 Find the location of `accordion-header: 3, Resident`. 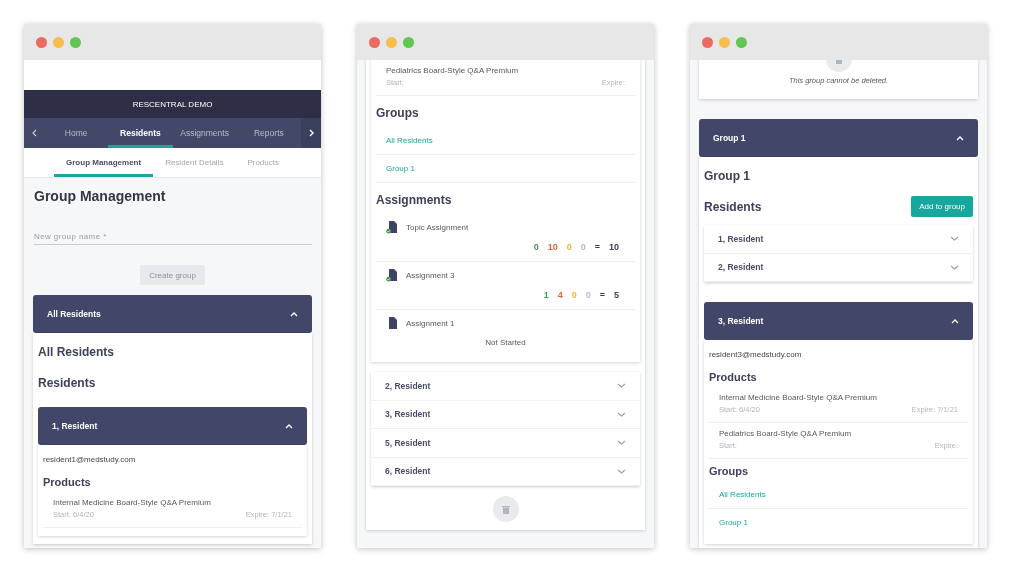

accordion-header: 3, Resident is located at coordinates (838, 321).